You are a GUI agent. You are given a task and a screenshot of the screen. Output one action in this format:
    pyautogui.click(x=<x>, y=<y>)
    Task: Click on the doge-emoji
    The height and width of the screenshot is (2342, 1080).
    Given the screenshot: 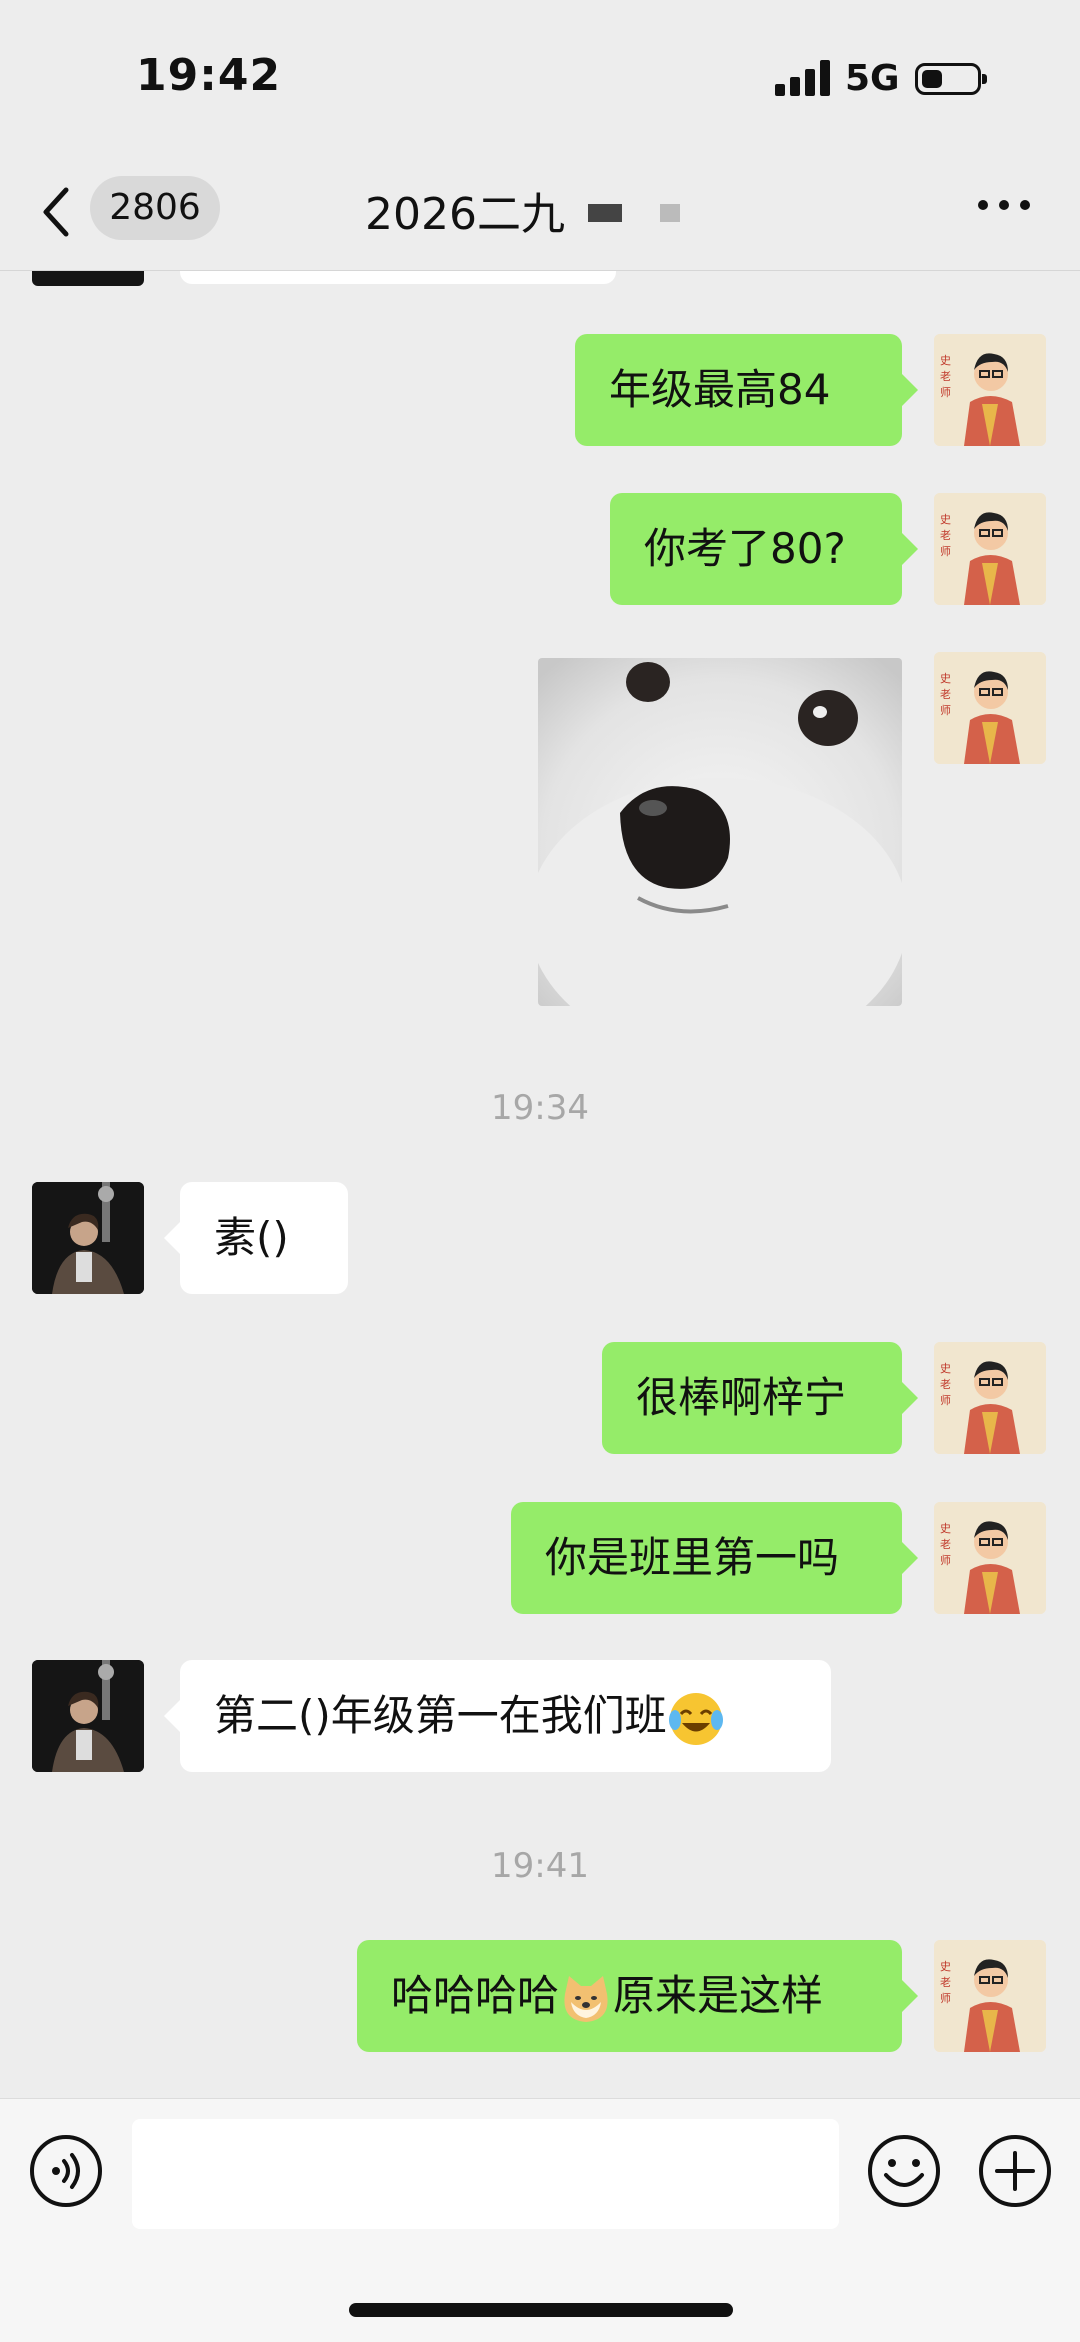 What is the action you would take?
    pyautogui.click(x=586, y=1998)
    